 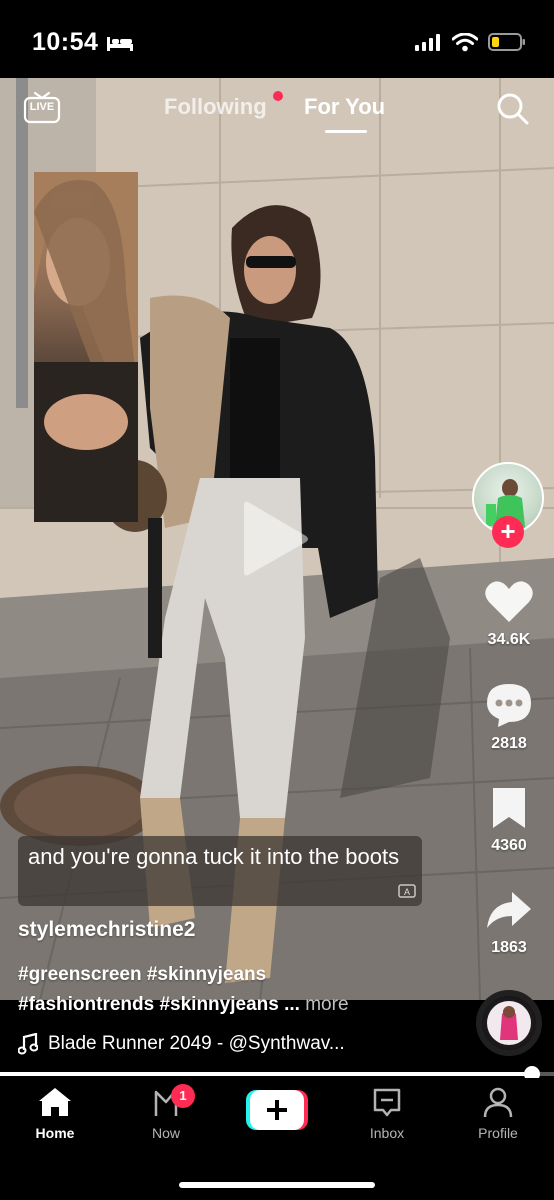 What do you see at coordinates (509, 639) in the screenshot?
I see `like-count: 34.6K` at bounding box center [509, 639].